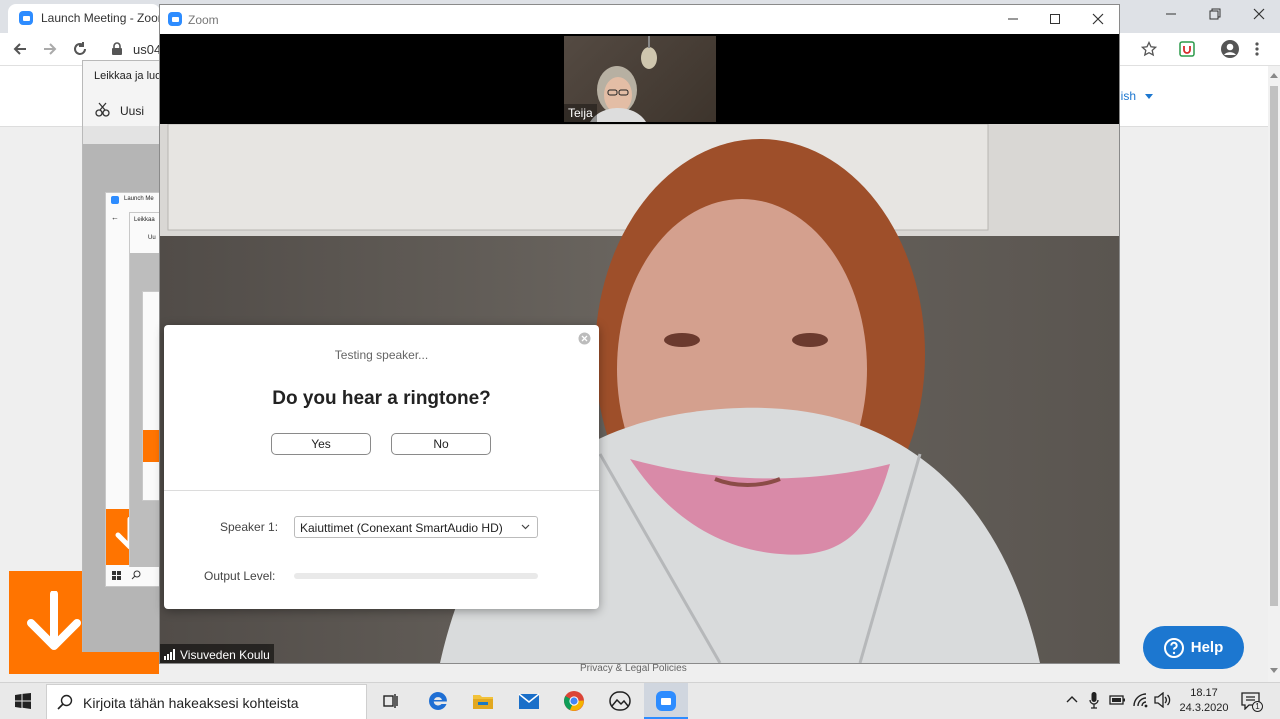 This screenshot has width=1280, height=719. What do you see at coordinates (129, 398) in the screenshot?
I see `snip-capture-area: Launch Me ← Leikkaa Uu` at bounding box center [129, 398].